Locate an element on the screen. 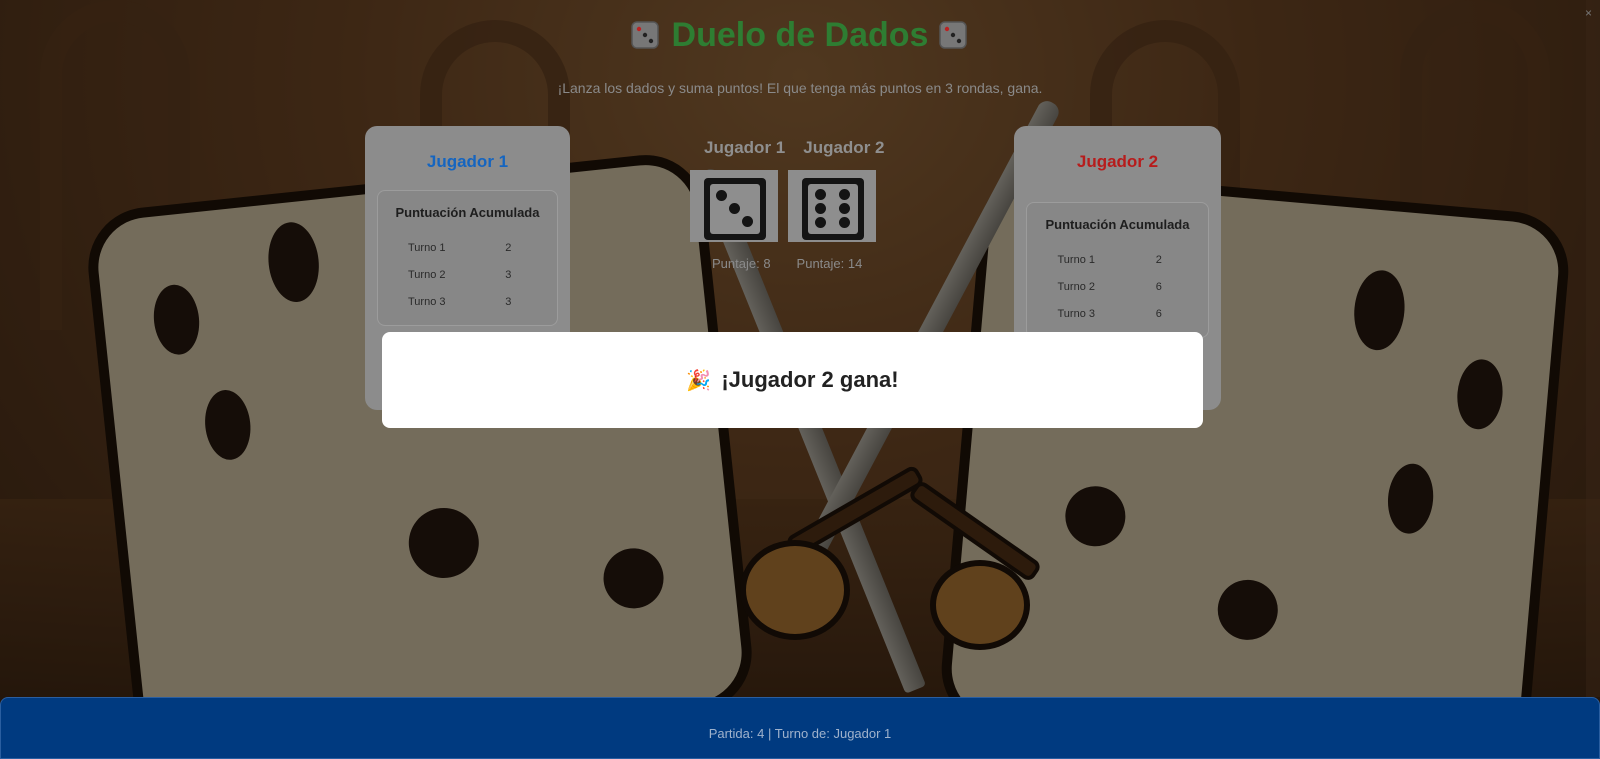 The image size is (1600, 759). page-title: Duelo de Dados is located at coordinates (800, 35).